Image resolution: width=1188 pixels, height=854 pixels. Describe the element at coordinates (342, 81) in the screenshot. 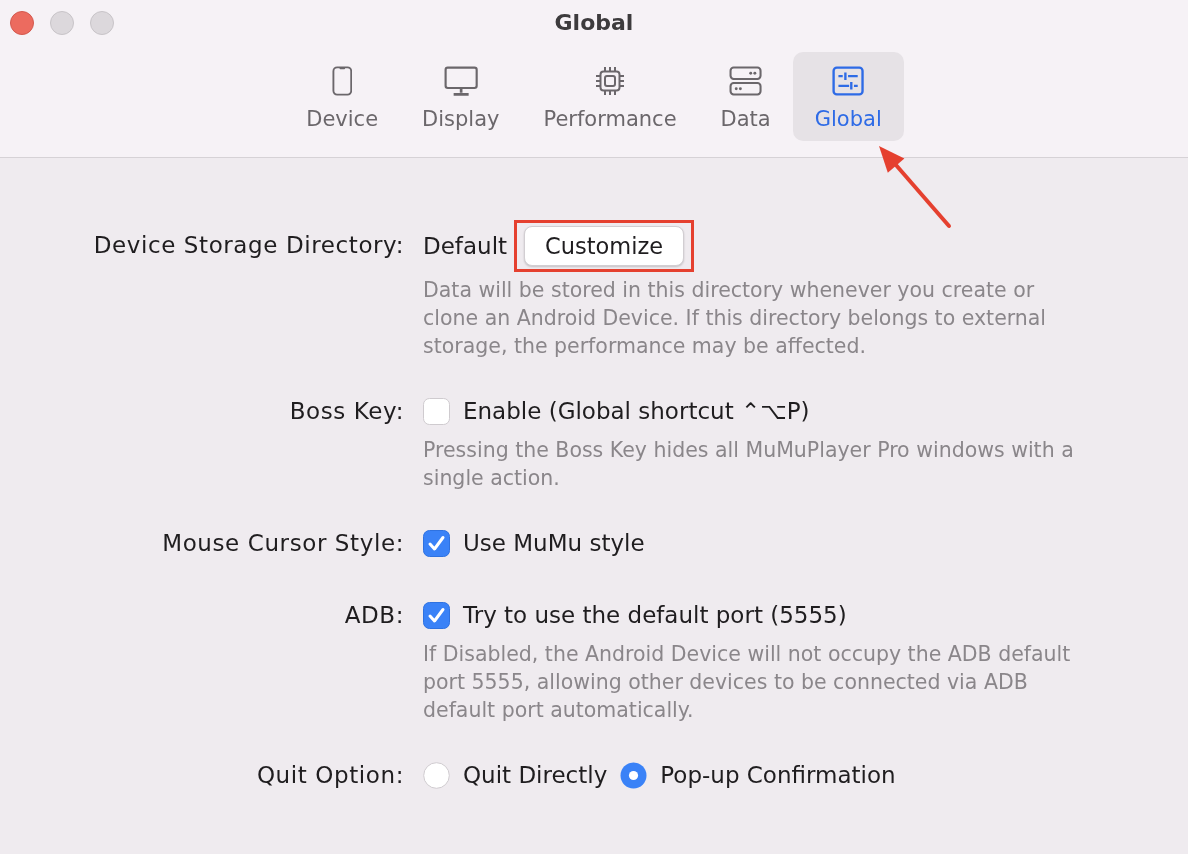

I see `phone-icon` at that location.